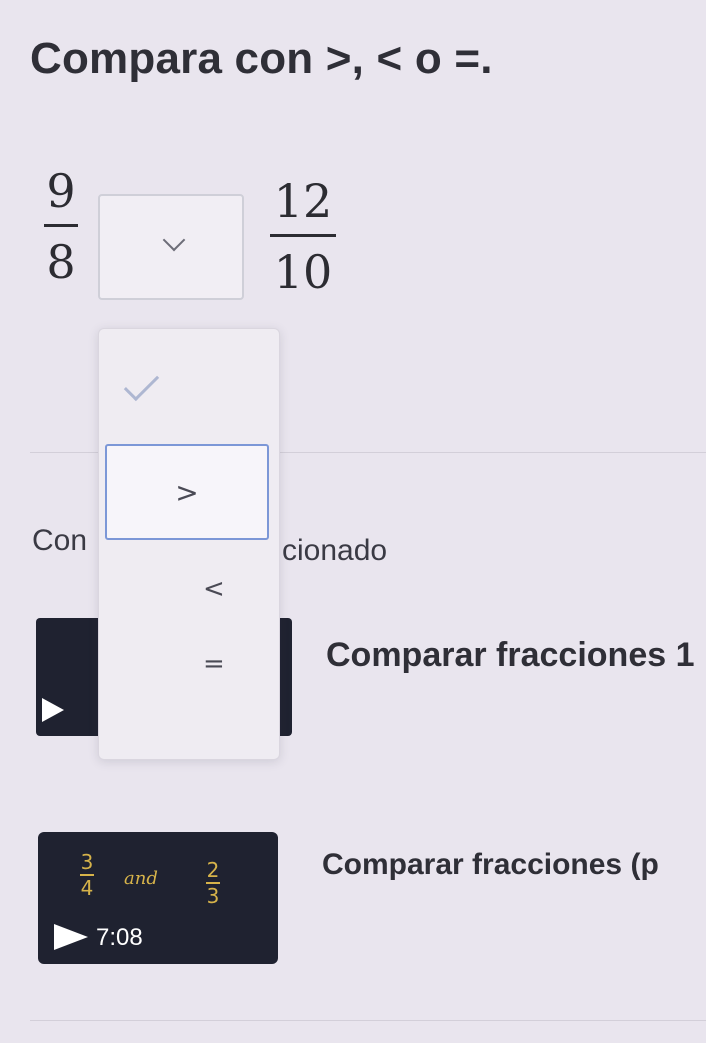 Image resolution: width=706 pixels, height=1043 pixels. Describe the element at coordinates (60, 540) in the screenshot. I see `status-text-left: Con` at that location.